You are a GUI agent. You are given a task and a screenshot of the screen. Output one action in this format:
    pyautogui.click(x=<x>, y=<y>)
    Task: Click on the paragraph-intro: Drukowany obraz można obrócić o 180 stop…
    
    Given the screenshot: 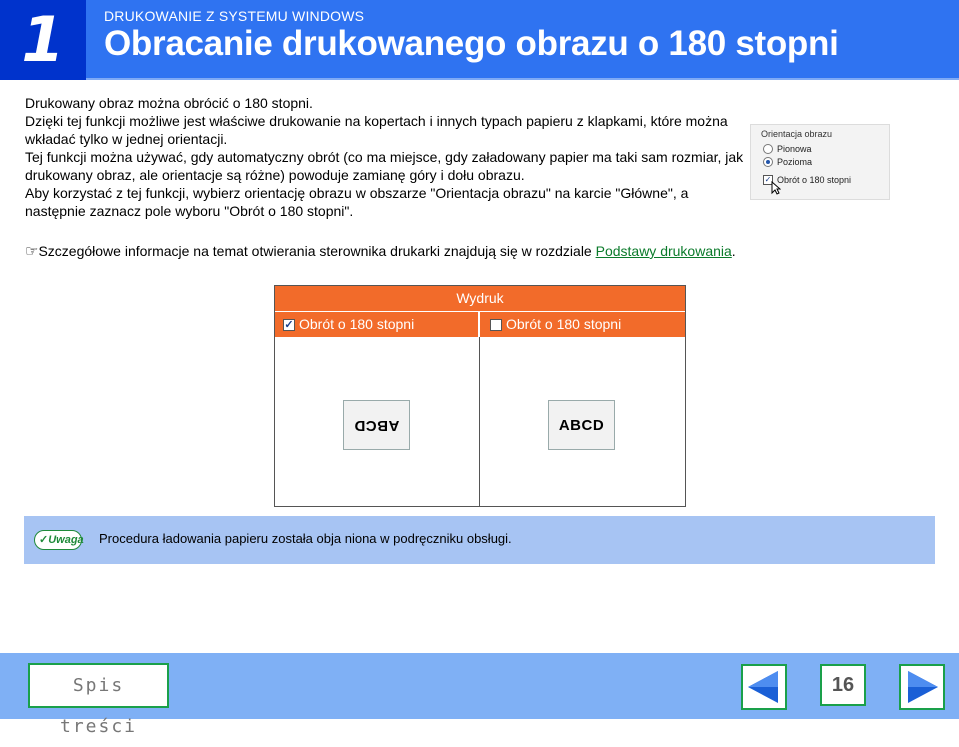 What is the action you would take?
    pyautogui.click(x=169, y=103)
    